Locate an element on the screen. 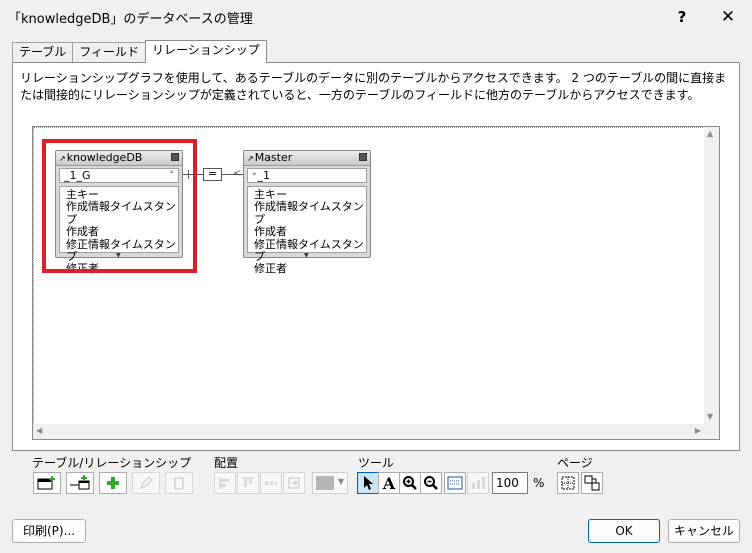 This screenshot has width=752, height=553. resize-icon is located at coordinates (294, 483).